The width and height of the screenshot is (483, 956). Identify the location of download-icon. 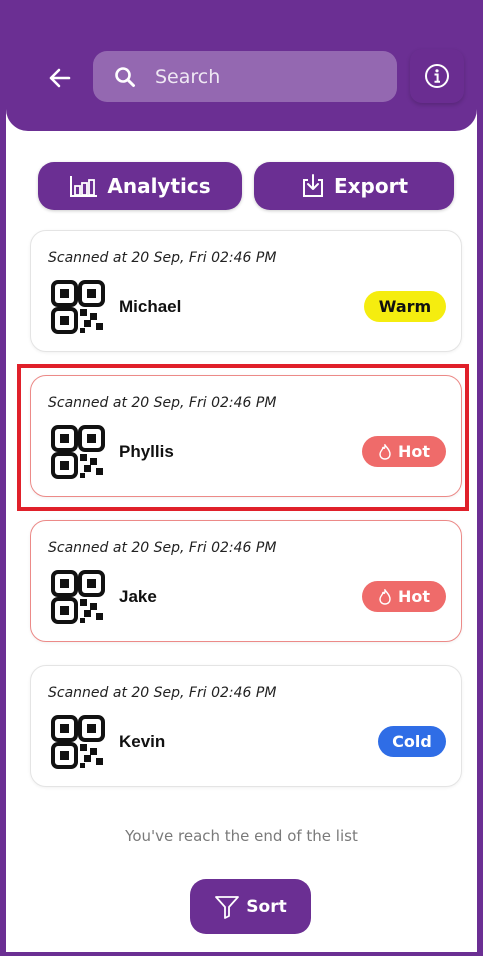
(312, 185).